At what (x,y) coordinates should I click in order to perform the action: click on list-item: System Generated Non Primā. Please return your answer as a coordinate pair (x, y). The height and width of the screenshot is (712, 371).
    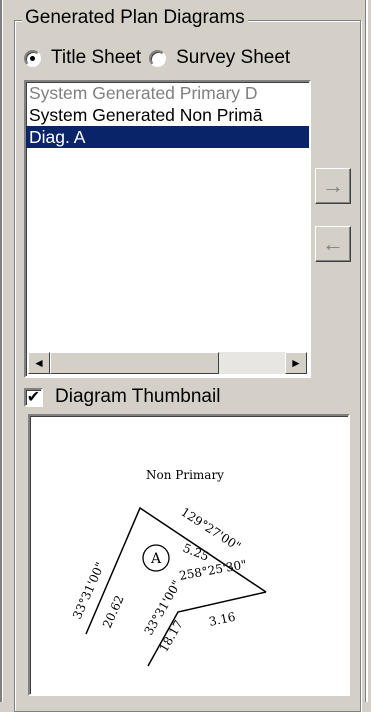
    Looking at the image, I should click on (167, 115).